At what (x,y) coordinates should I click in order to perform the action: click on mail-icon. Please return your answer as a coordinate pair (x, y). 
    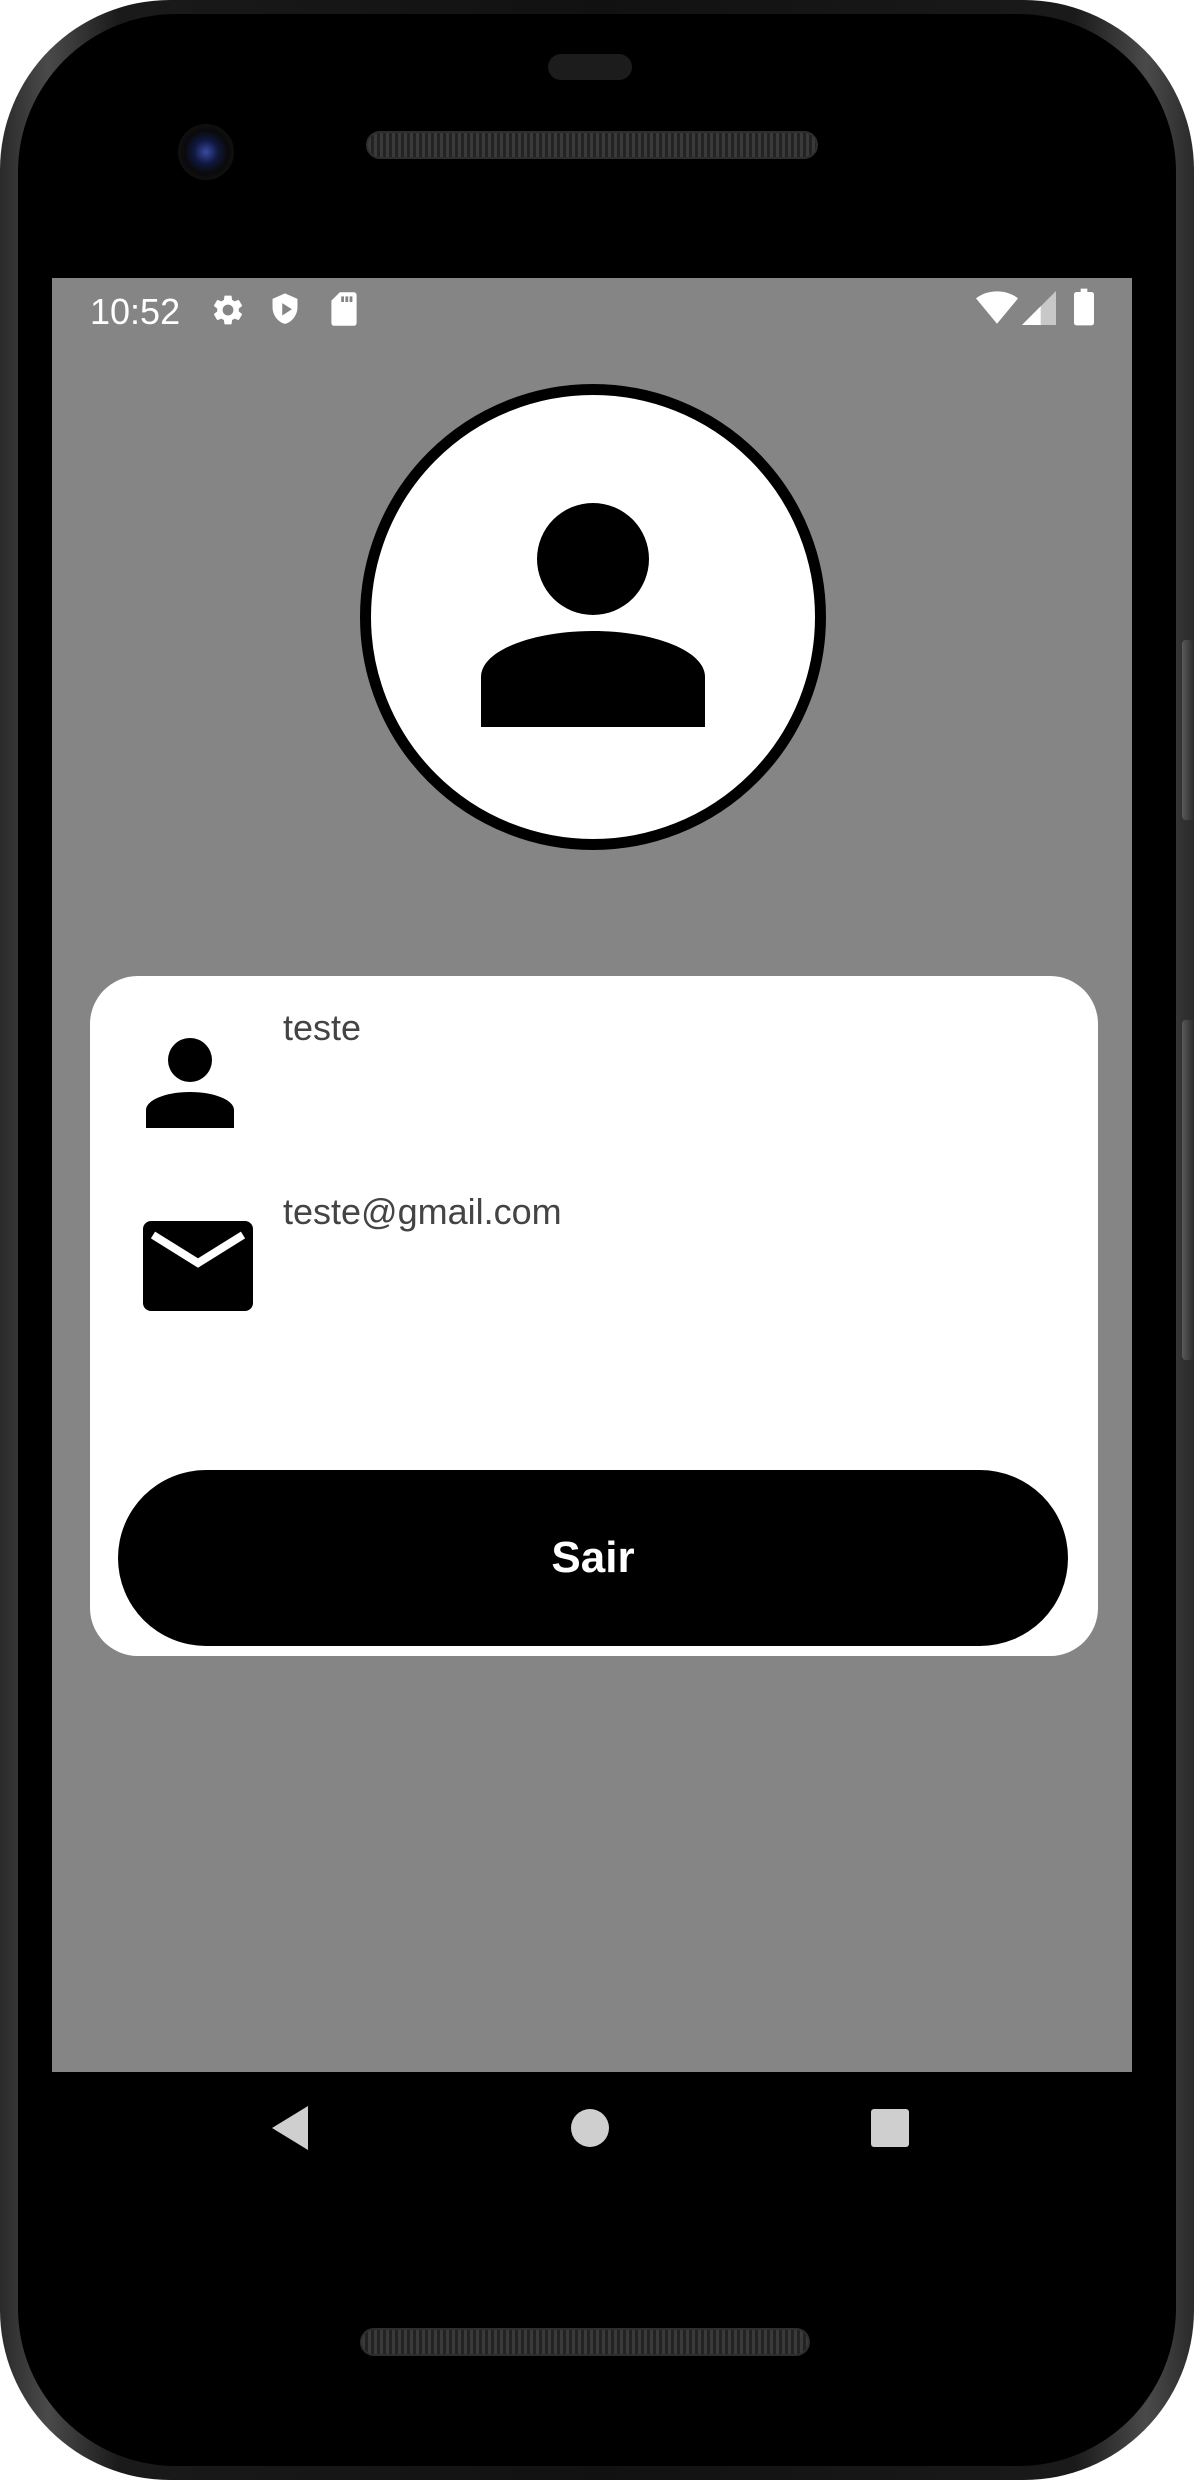
    Looking at the image, I should click on (198, 1268).